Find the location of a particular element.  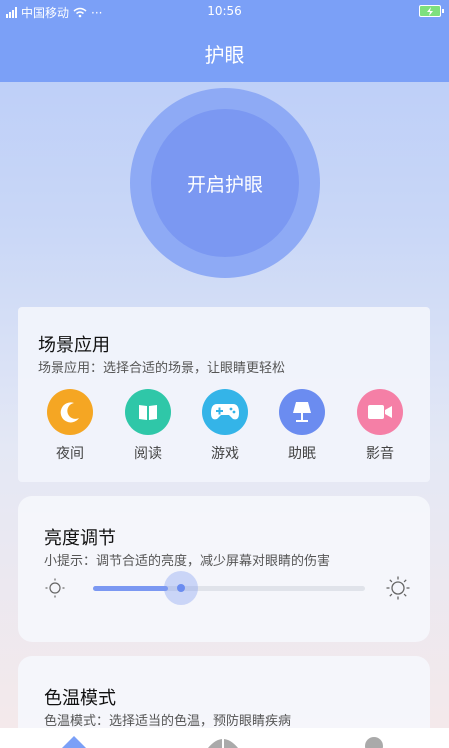

scene-item-sleep: 助眠 is located at coordinates (302, 426).